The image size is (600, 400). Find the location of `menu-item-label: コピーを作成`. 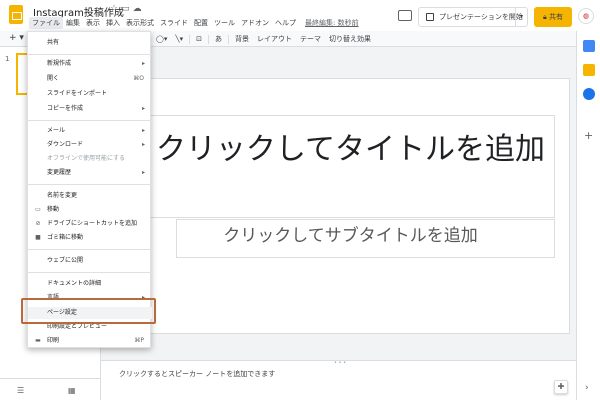

menu-item-label: コピーを作成 is located at coordinates (65, 108).